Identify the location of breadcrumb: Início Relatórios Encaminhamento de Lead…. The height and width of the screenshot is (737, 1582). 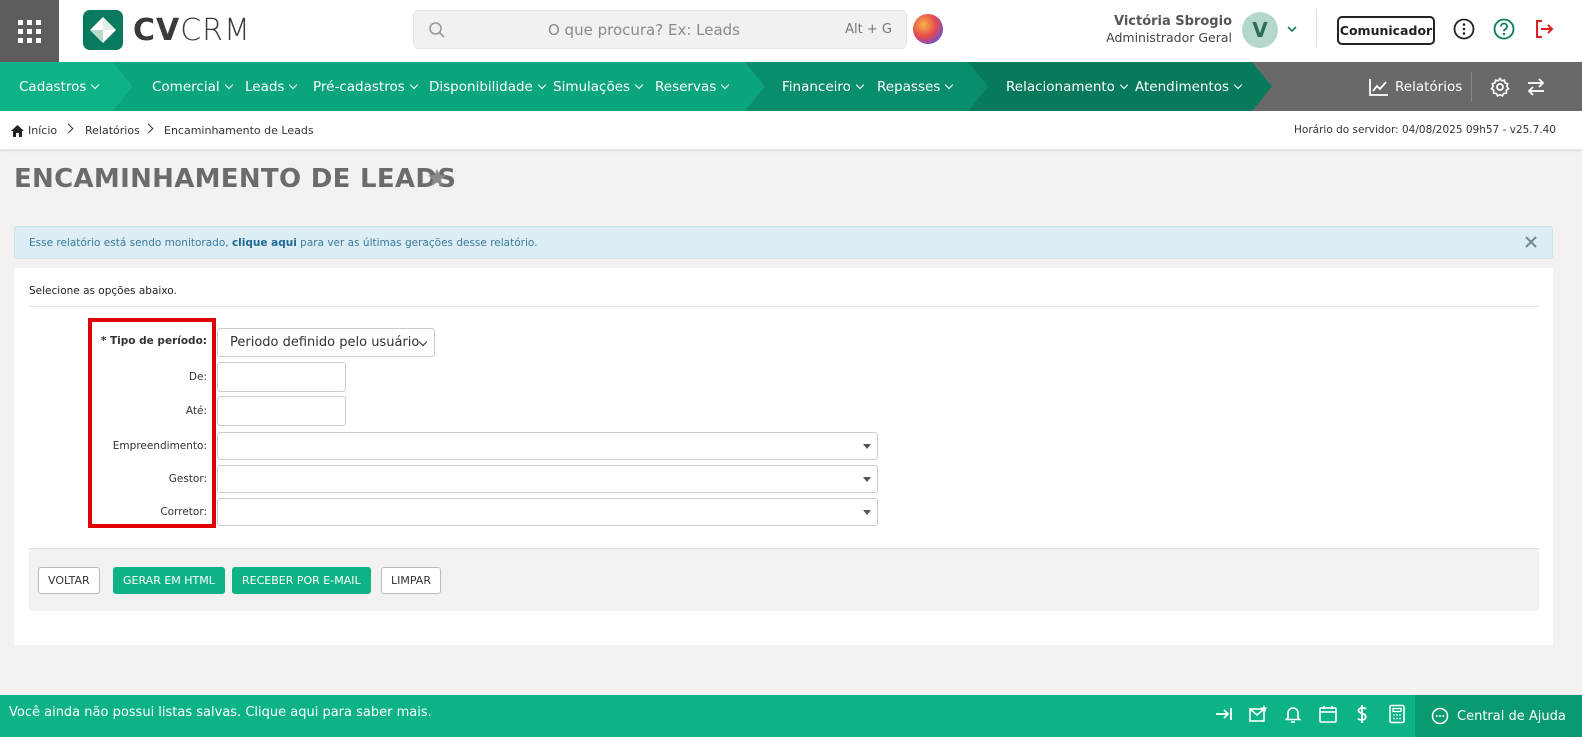
(791, 130).